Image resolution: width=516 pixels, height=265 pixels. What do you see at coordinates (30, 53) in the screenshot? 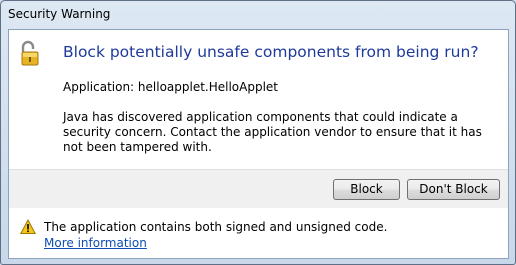
I see `open-padlock-icon` at bounding box center [30, 53].